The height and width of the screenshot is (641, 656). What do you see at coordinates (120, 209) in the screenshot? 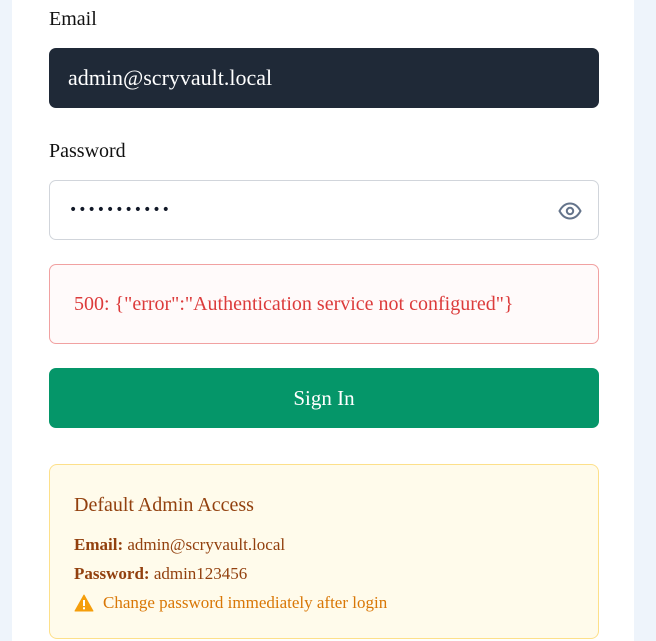
I see `password-field-value: •••••••••••` at bounding box center [120, 209].